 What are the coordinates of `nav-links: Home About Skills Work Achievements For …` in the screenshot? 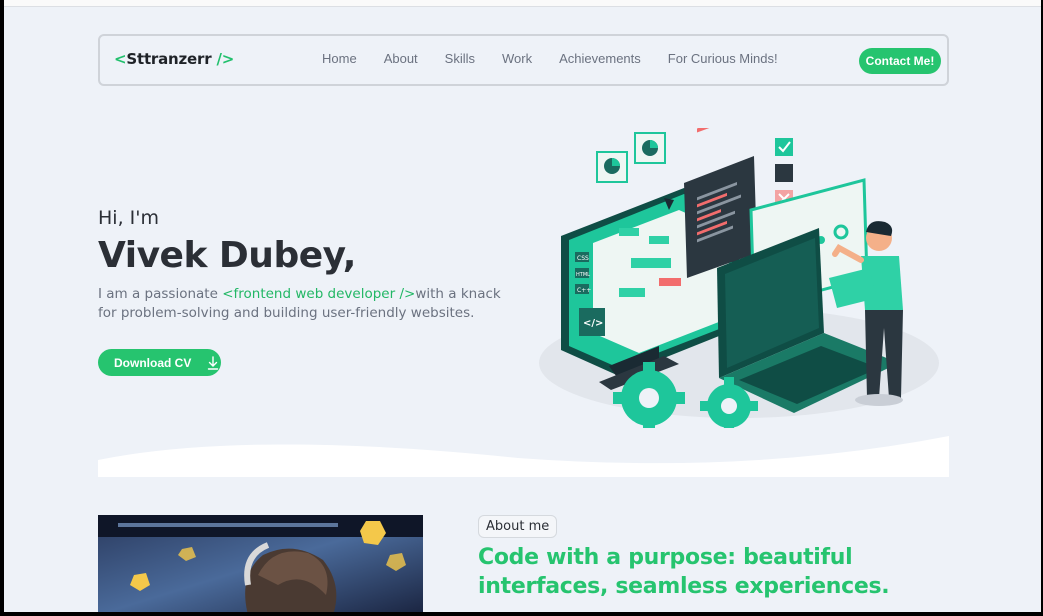 It's located at (563, 58).